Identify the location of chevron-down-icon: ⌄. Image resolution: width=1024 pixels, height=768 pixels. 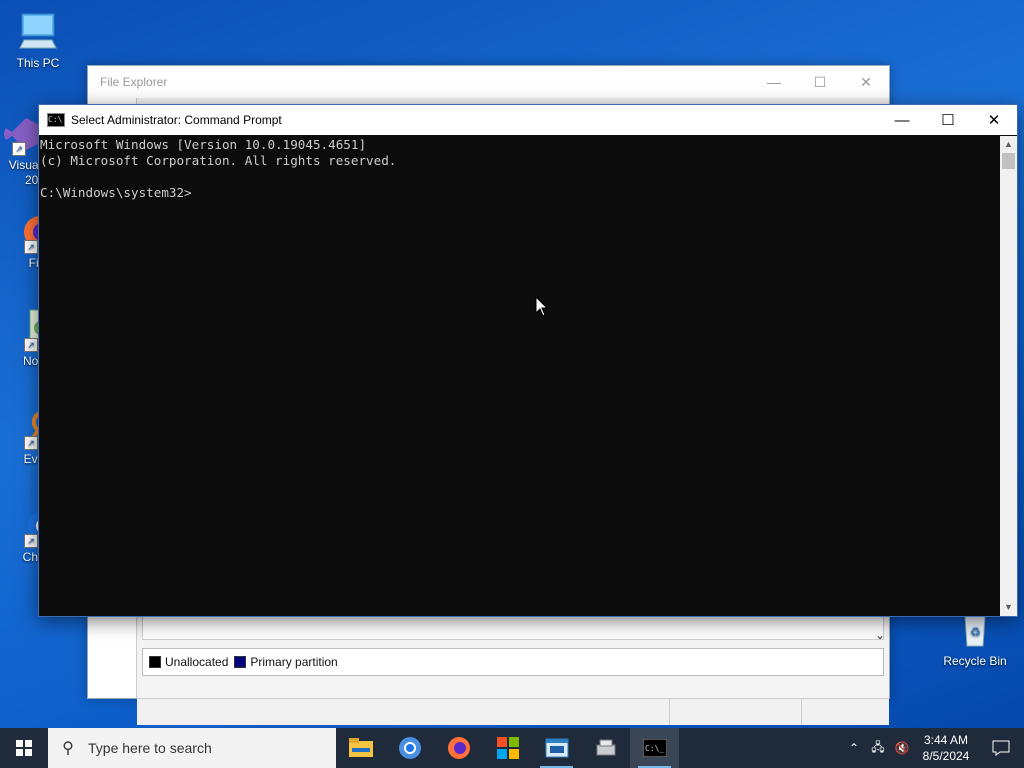
(880, 635).